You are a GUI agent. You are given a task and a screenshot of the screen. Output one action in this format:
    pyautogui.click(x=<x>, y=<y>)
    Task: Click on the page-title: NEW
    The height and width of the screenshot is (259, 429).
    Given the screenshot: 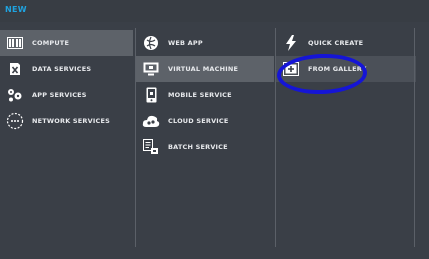 What is the action you would take?
    pyautogui.click(x=16, y=9)
    